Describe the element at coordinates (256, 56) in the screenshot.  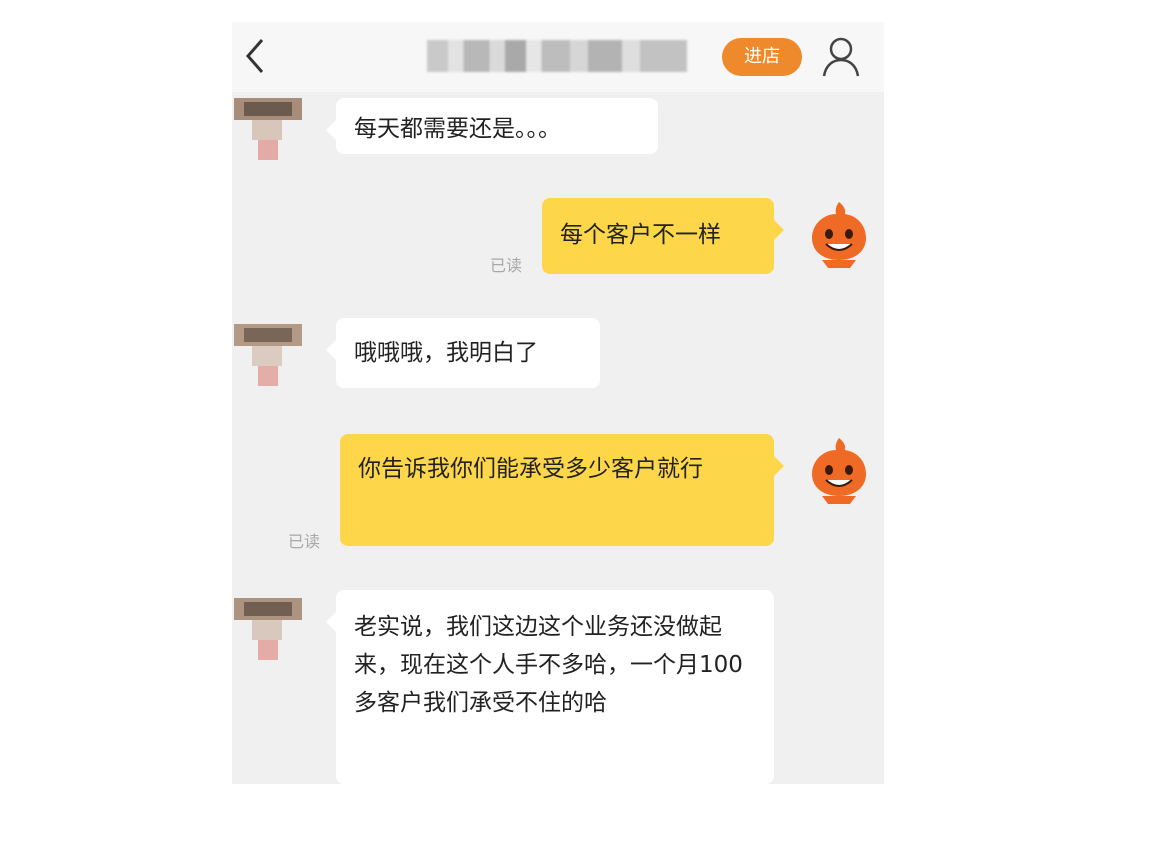
I see `chevron-left-icon` at that location.